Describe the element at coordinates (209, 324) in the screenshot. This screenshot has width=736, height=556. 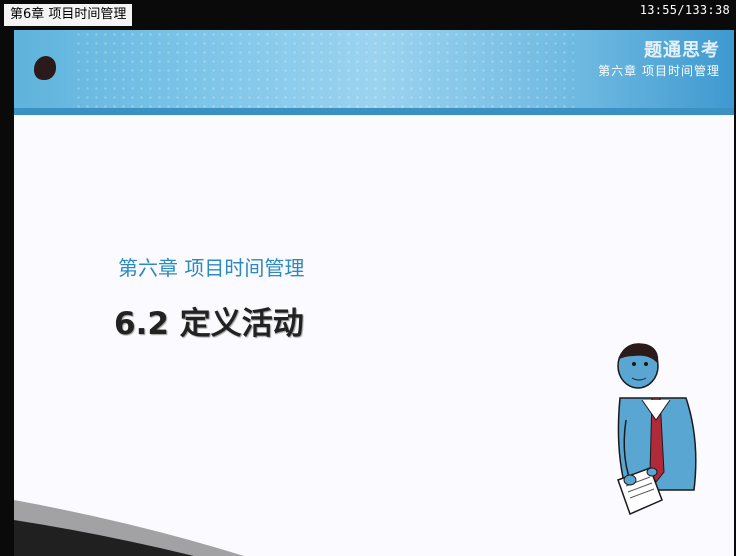
I see `section-heading: 6.2 定义活动` at that location.